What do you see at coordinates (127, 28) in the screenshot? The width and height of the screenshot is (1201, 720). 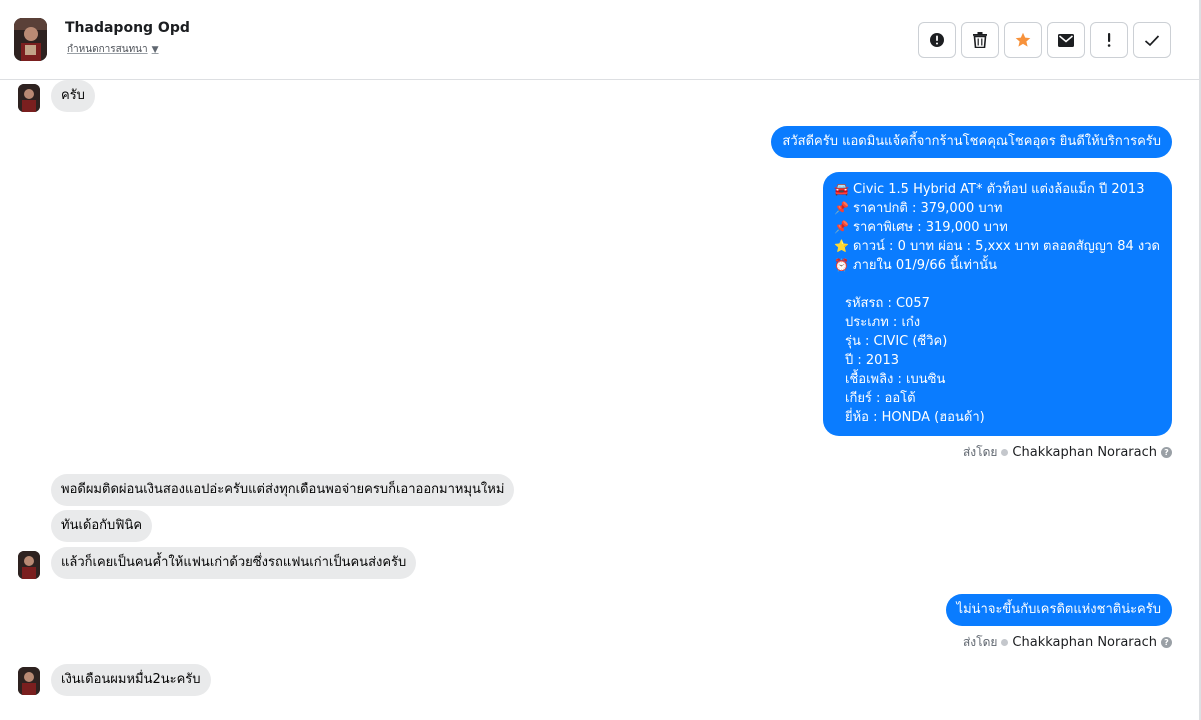 I see `contact-name: Thadapong Opd` at bounding box center [127, 28].